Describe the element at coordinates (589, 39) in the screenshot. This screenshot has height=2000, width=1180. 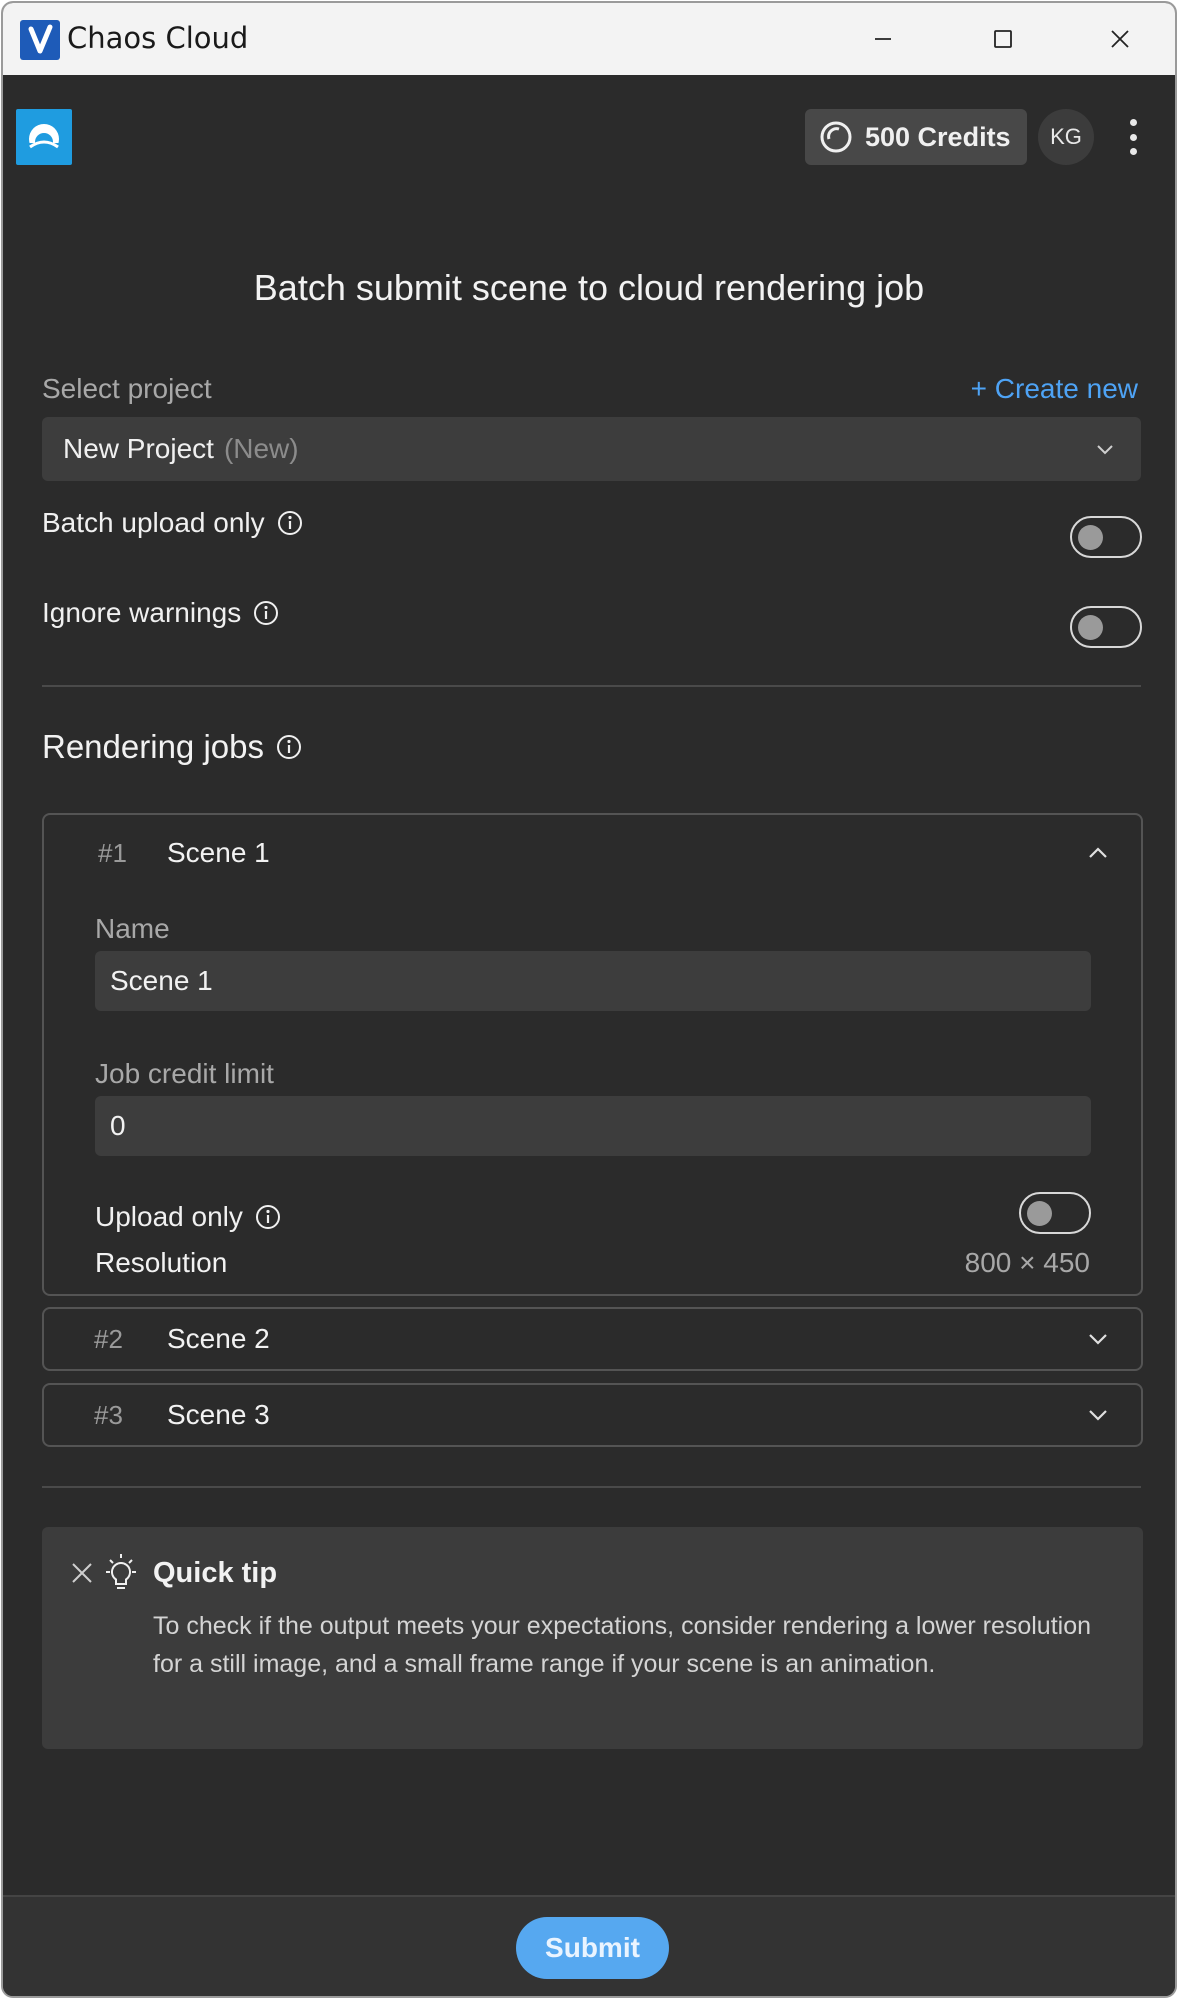
I see `title-bar: Chaos Cloud` at that location.